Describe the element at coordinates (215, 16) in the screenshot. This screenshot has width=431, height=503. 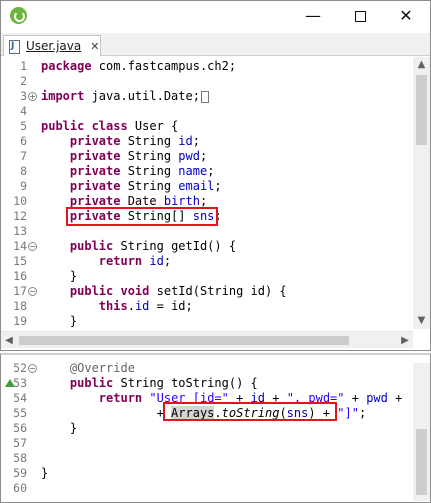
I see `title-bar: — ✕` at that location.